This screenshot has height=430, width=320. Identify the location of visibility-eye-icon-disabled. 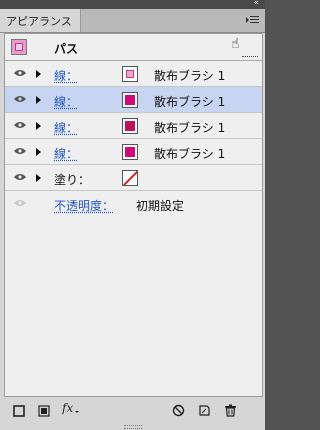
(20, 203).